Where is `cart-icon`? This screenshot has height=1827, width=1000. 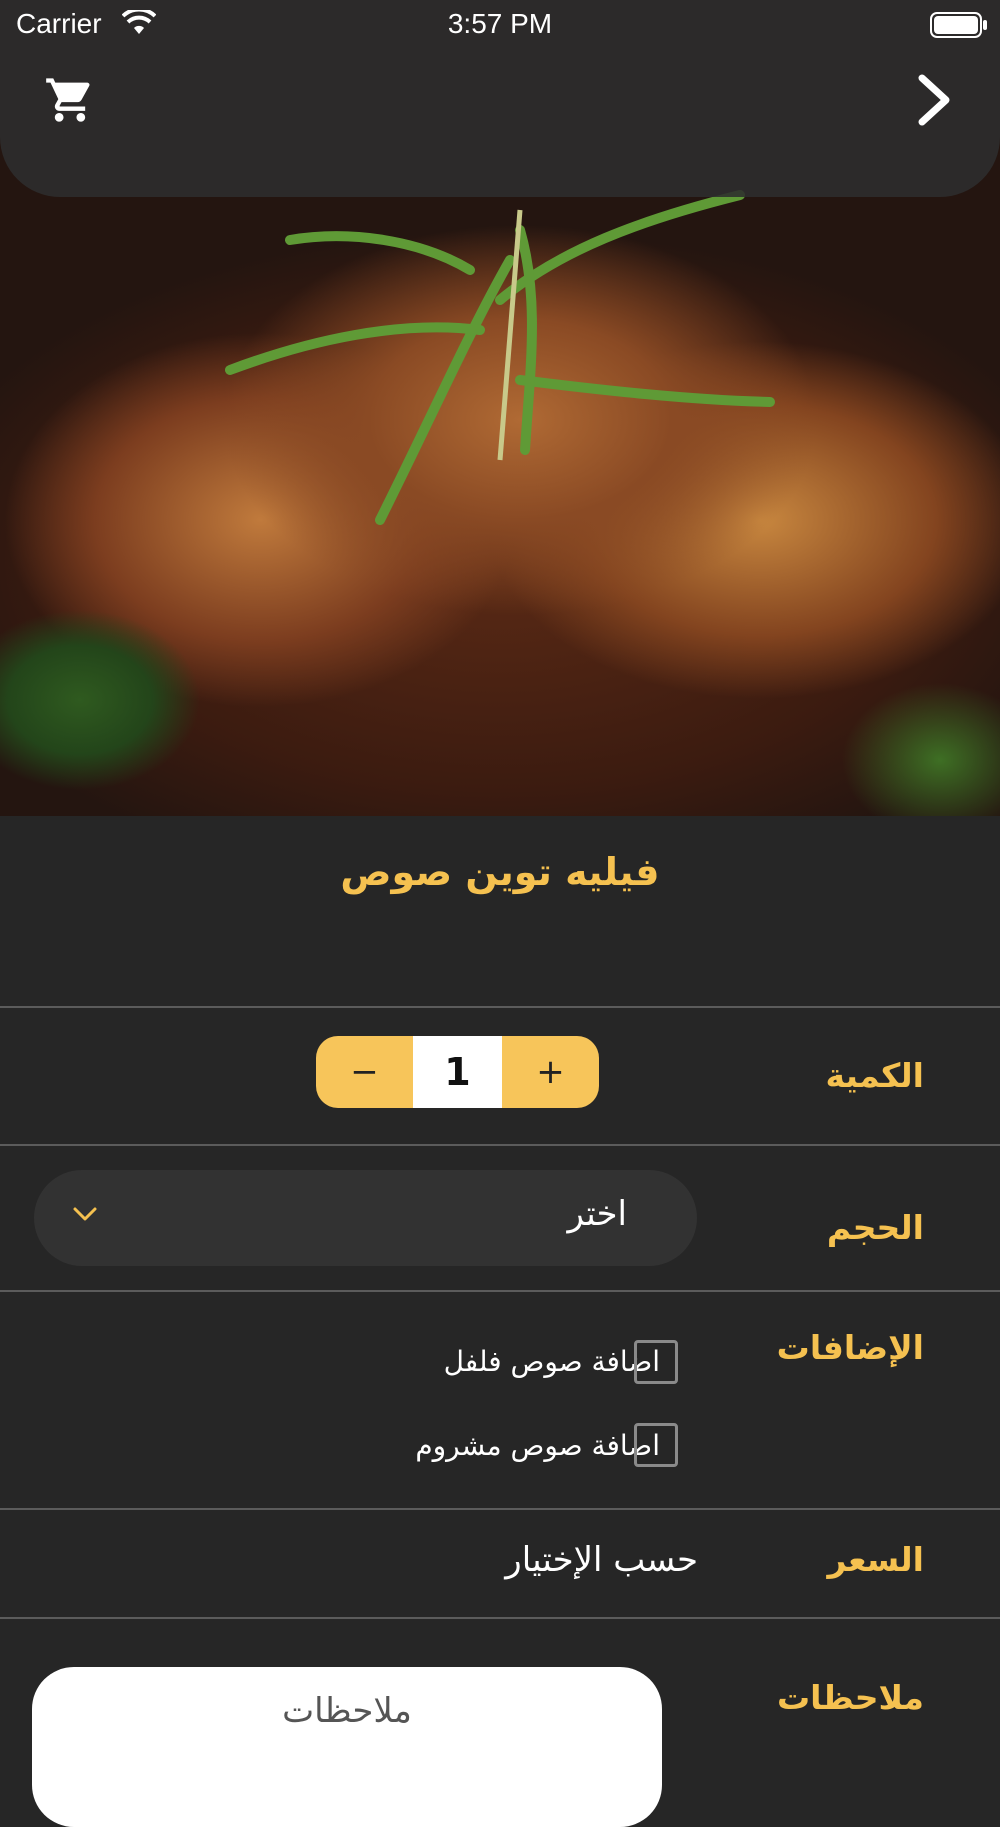
cart-icon is located at coordinates (70, 100).